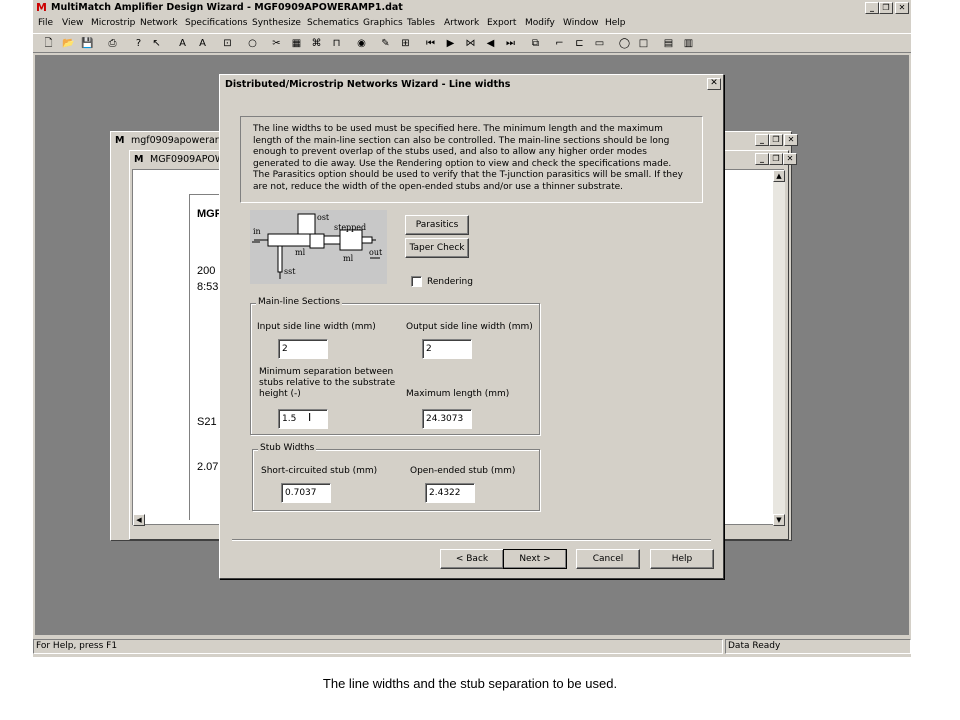  What do you see at coordinates (599, 43) in the screenshot?
I see `tool-box-icon: ▭` at bounding box center [599, 43].